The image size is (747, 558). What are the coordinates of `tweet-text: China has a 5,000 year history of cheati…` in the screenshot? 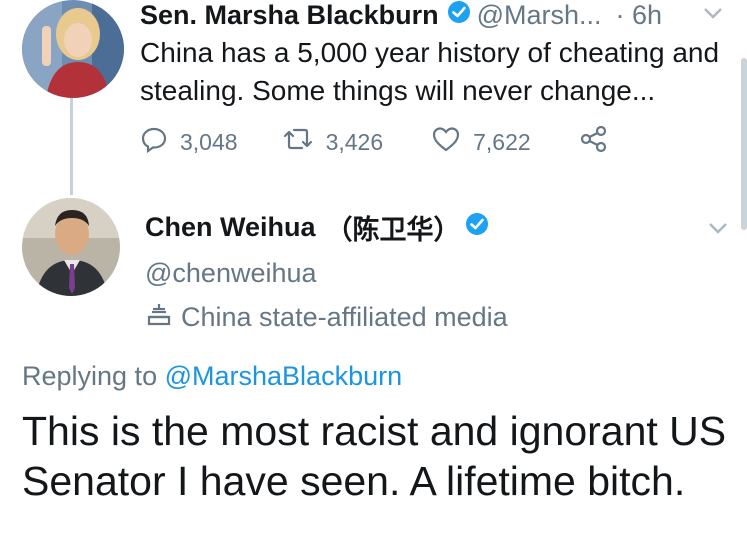 It's located at (430, 71).